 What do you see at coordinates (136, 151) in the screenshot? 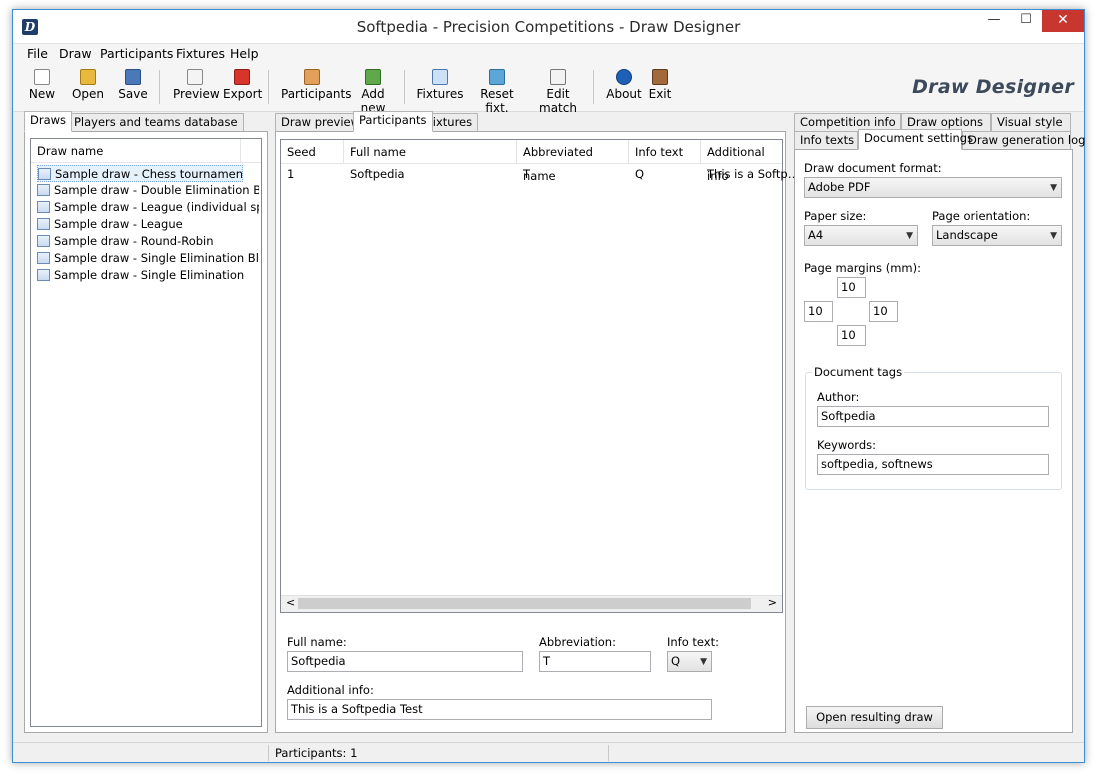
I see `column-draw-name: Draw name` at bounding box center [136, 151].